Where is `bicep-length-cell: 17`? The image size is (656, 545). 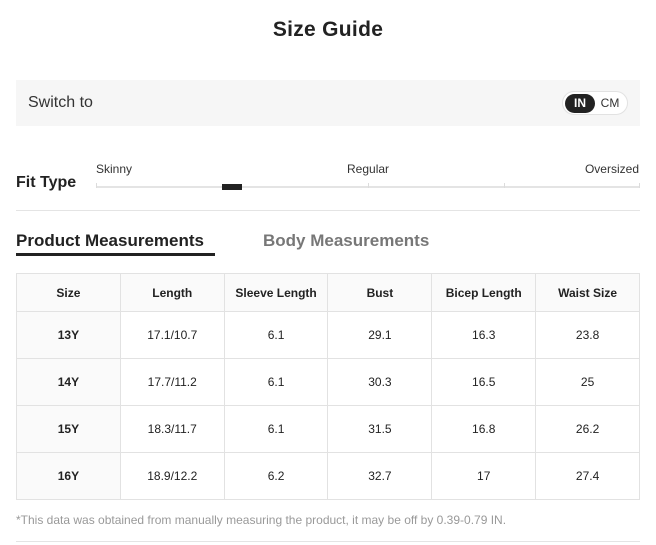
bicep-length-cell: 17 is located at coordinates (484, 476).